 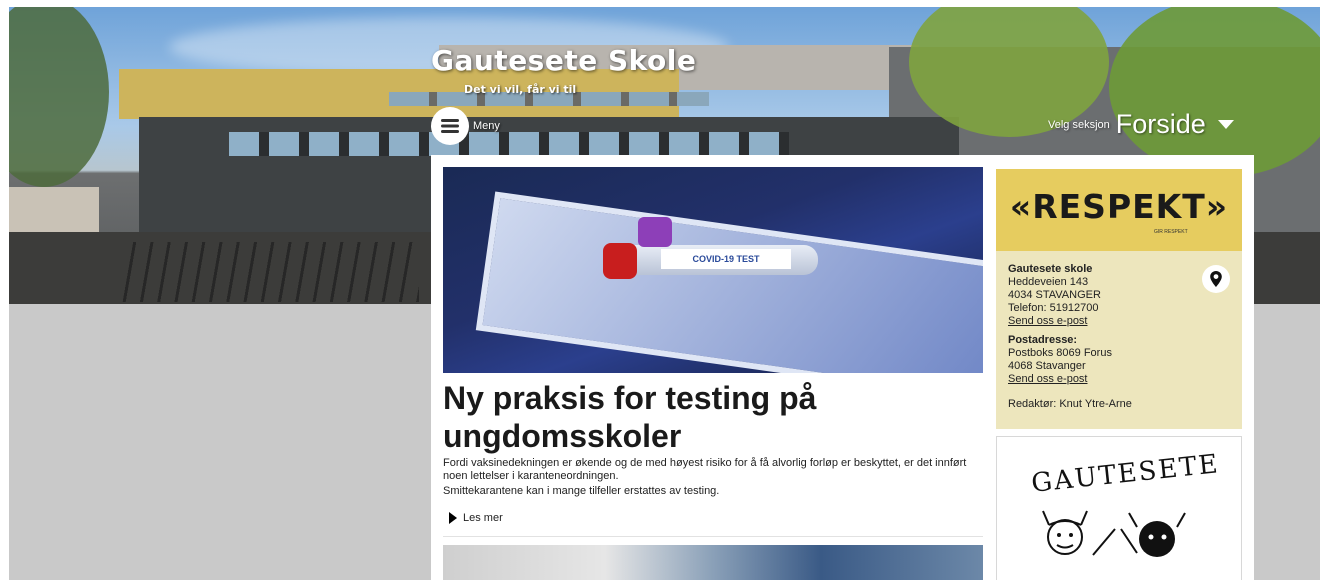 I want to click on menu-button: Meny, so click(x=465, y=126).